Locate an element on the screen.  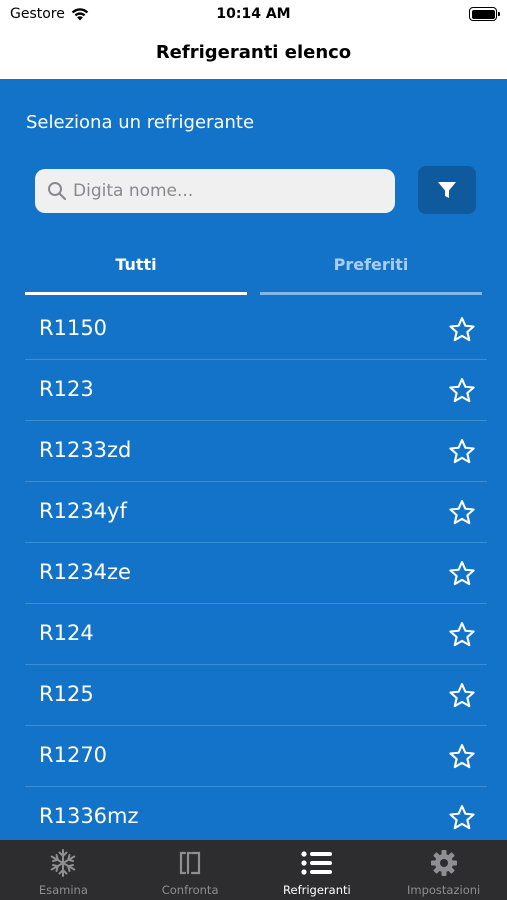
tab-compare-label: Confronta is located at coordinates (190, 890).